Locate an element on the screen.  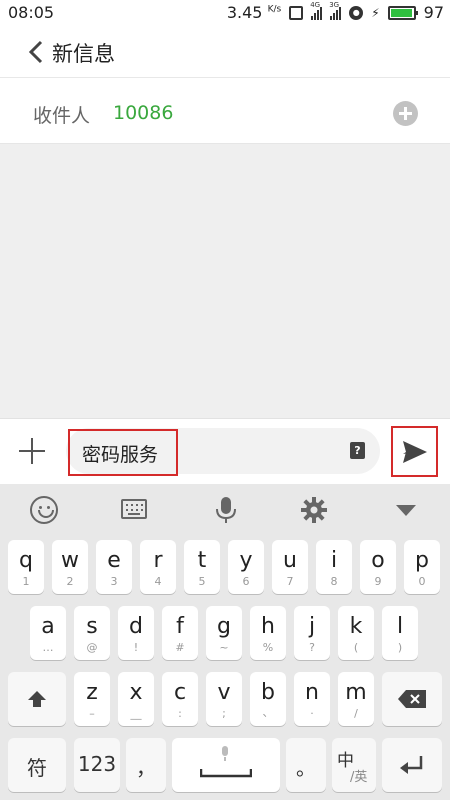
key-alt: : is located at coordinates (180, 713).